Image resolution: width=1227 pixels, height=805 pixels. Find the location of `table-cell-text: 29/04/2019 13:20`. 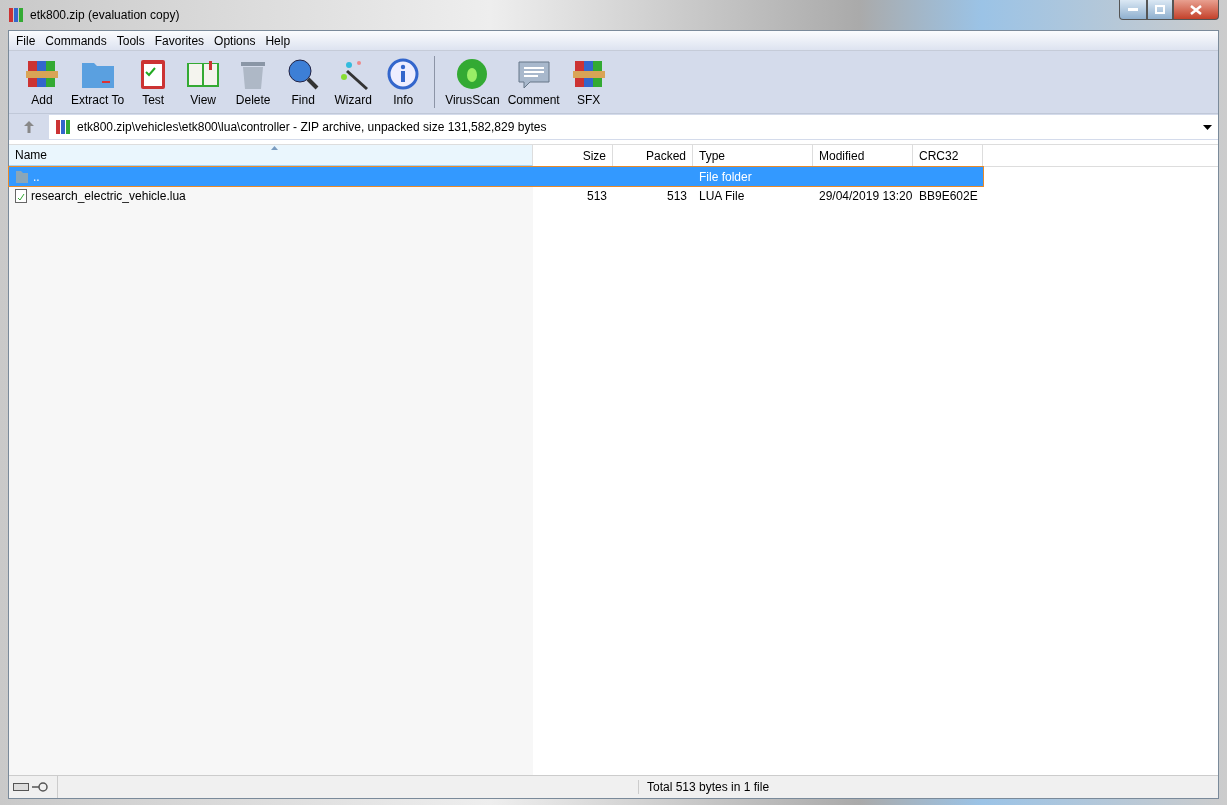

table-cell-text: 29/04/2019 13:20 is located at coordinates (865, 195).